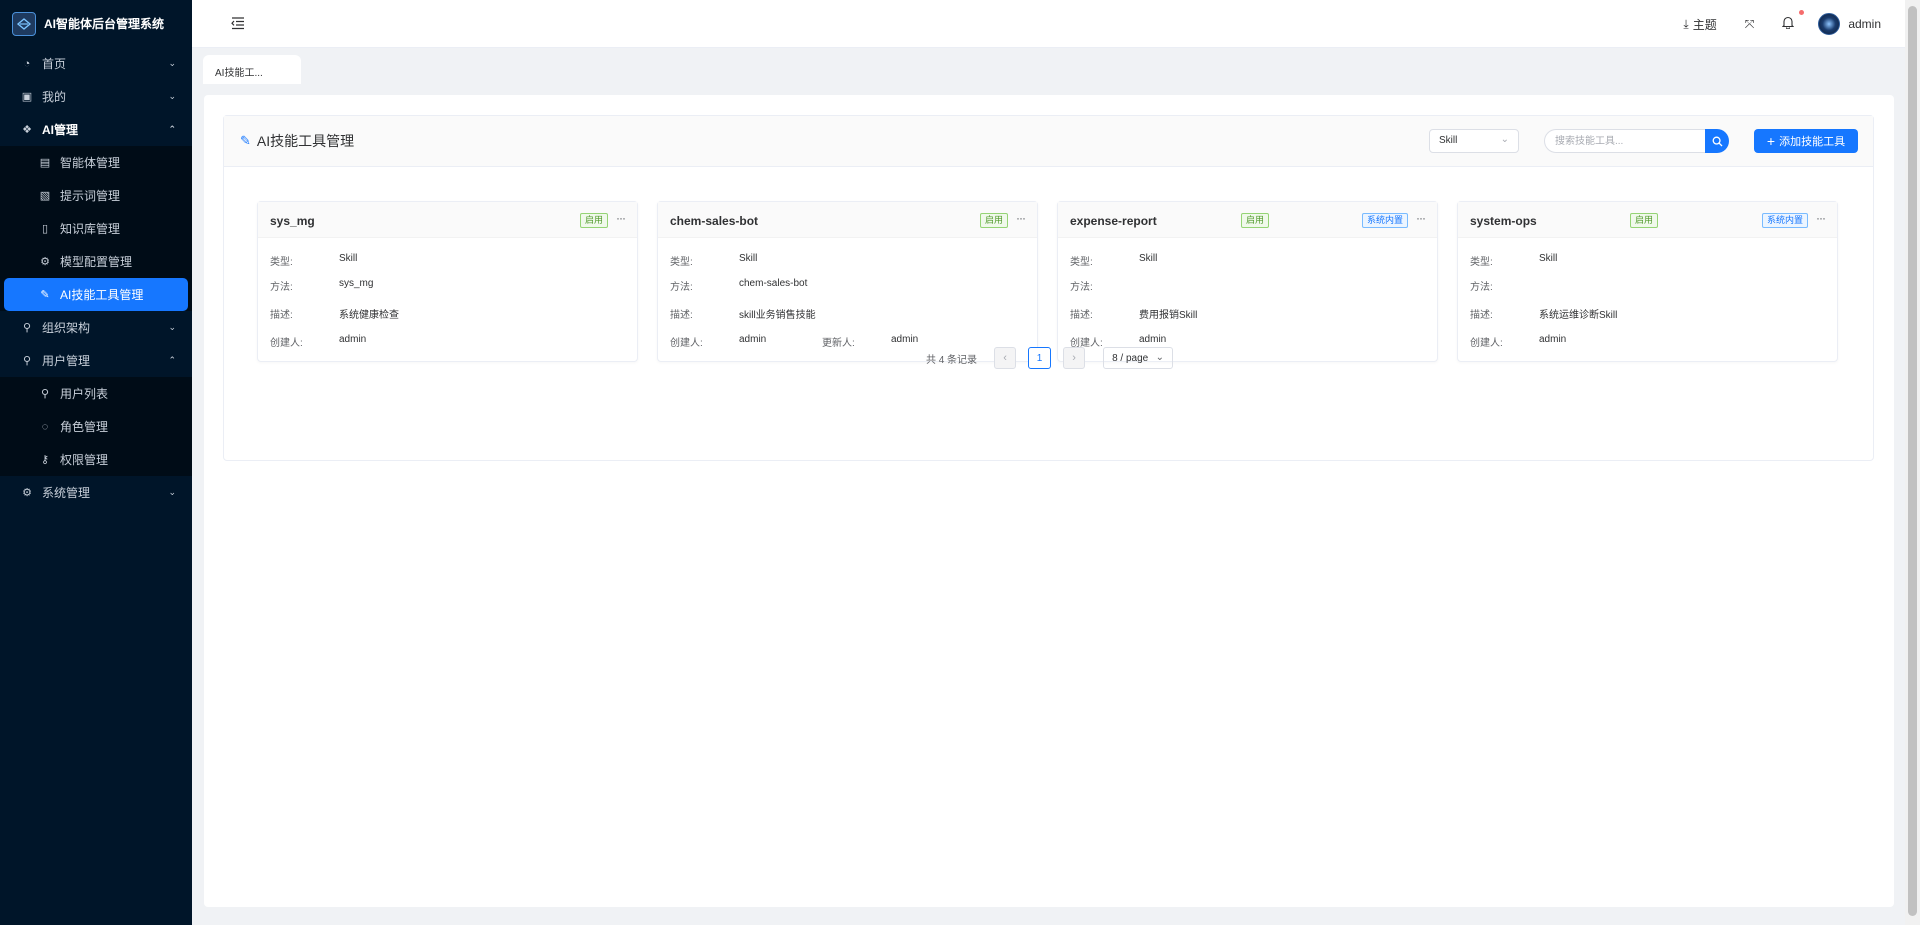 The height and width of the screenshot is (925, 1920). I want to click on add-skill-tool-button: + 添加技能工具, so click(1806, 141).